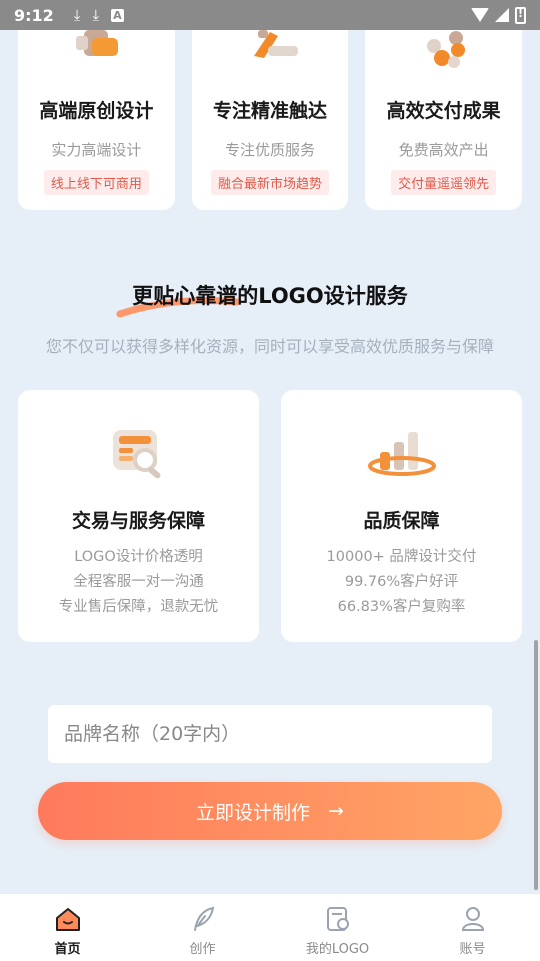  What do you see at coordinates (443, 150) in the screenshot?
I see `feature-subtitle: 免费高效产出` at bounding box center [443, 150].